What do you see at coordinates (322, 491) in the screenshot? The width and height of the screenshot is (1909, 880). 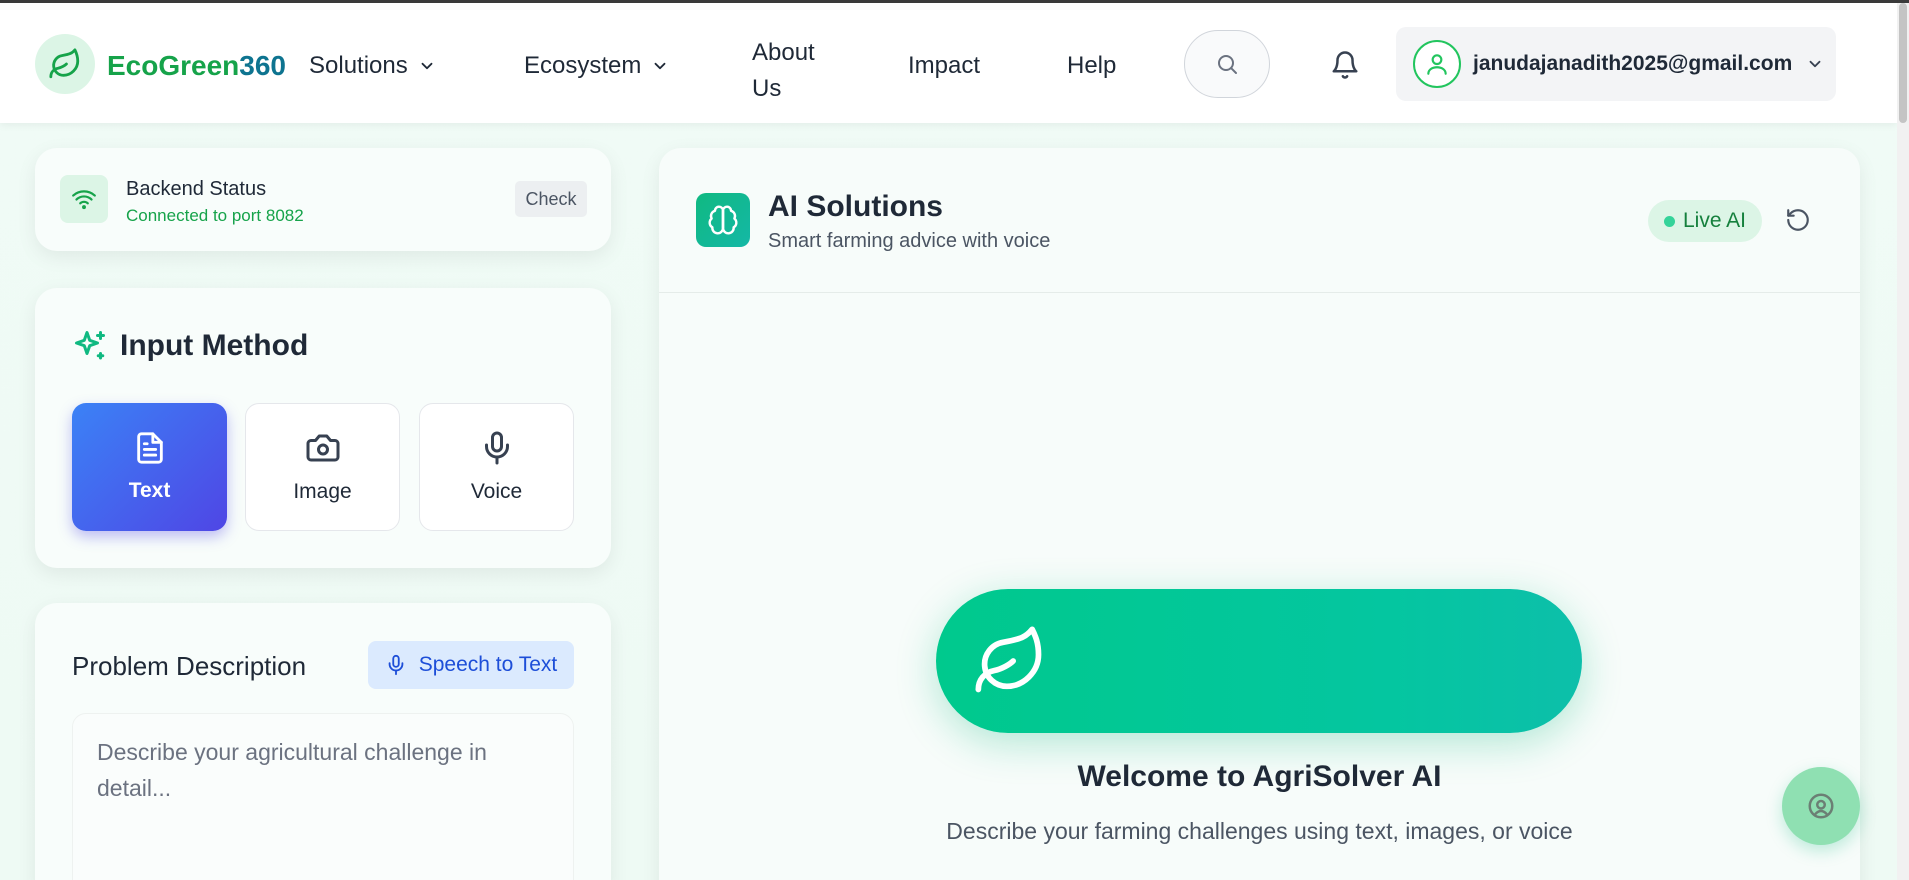 I see `method-image-label: Image` at bounding box center [322, 491].